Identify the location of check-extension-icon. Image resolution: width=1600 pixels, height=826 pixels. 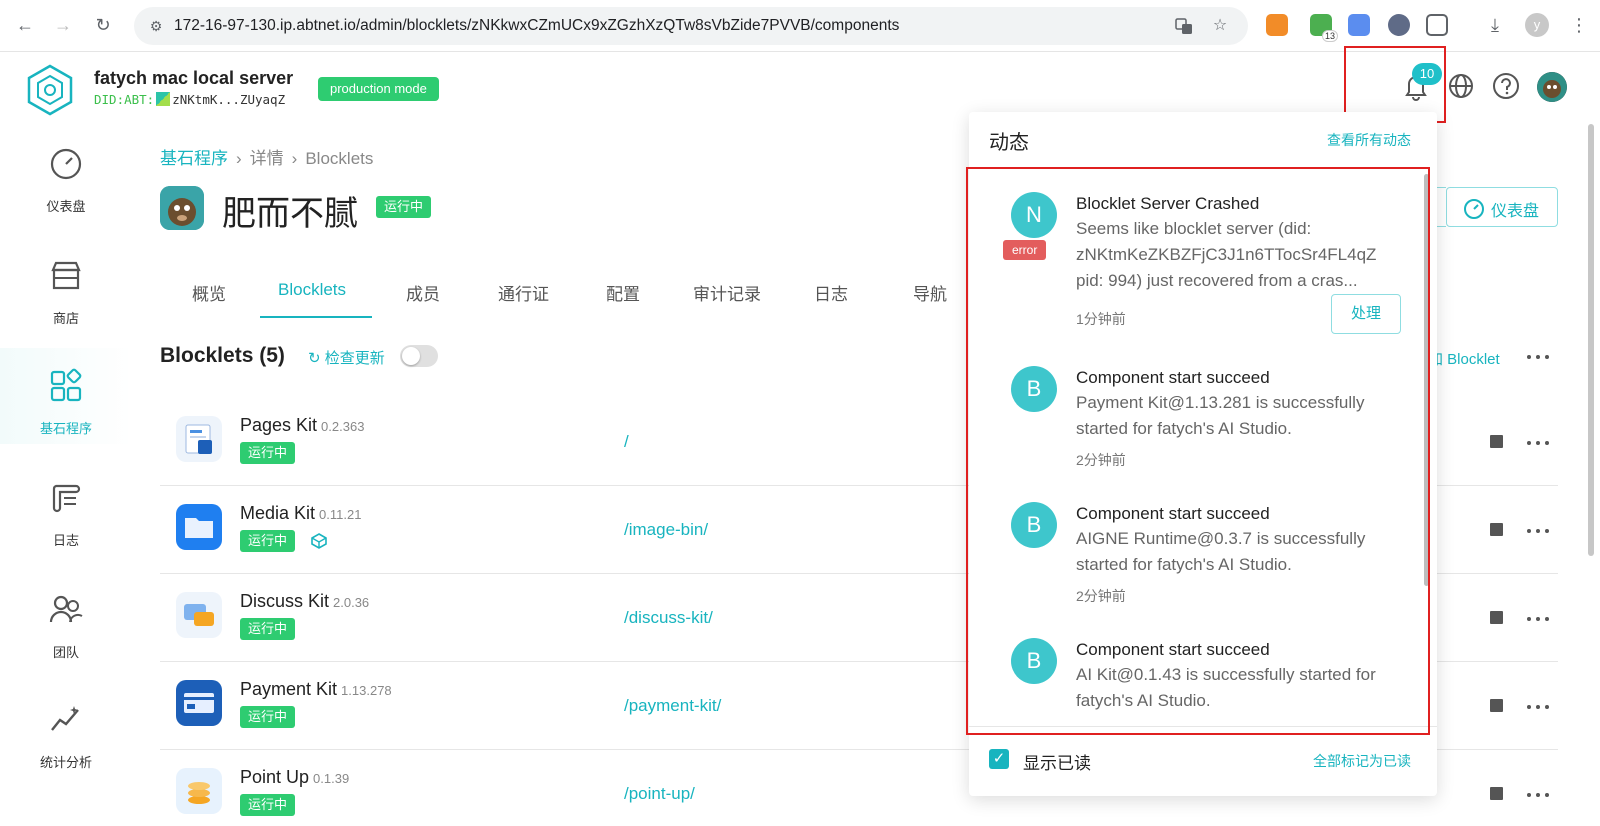
(1399, 25).